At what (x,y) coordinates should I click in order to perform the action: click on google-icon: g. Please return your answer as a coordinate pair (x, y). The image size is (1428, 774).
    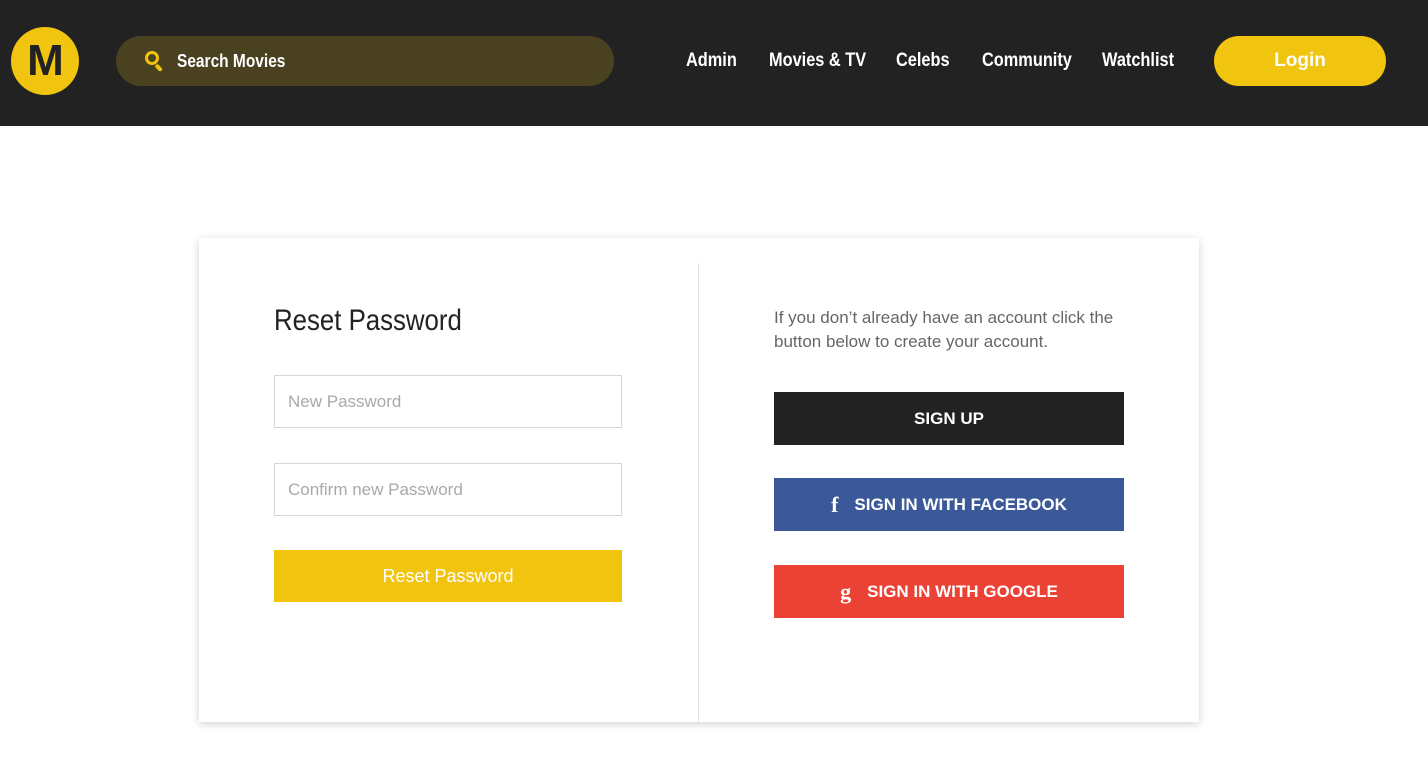
    Looking at the image, I should click on (846, 591).